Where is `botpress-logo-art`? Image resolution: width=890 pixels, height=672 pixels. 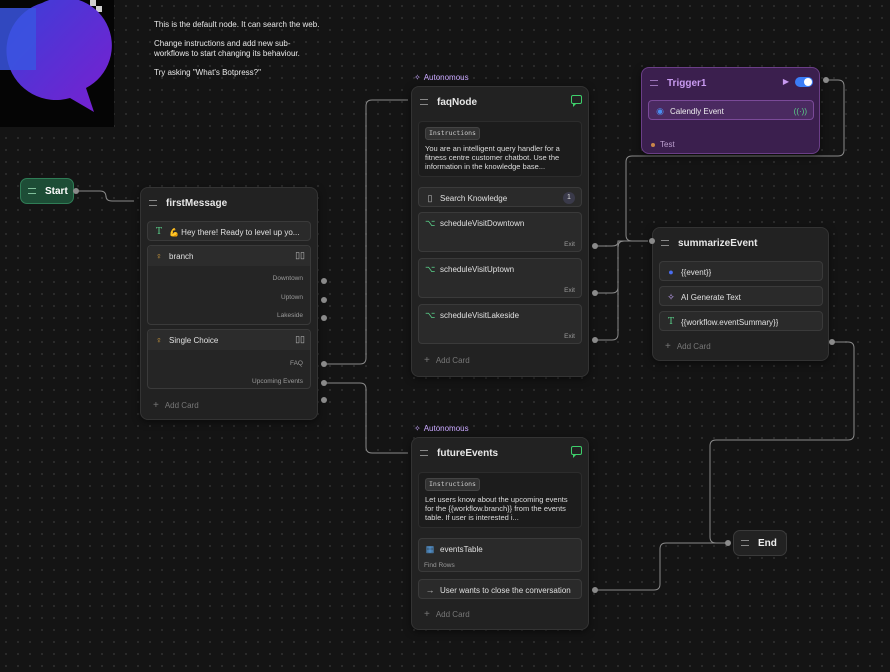 botpress-logo-art is located at coordinates (57, 63).